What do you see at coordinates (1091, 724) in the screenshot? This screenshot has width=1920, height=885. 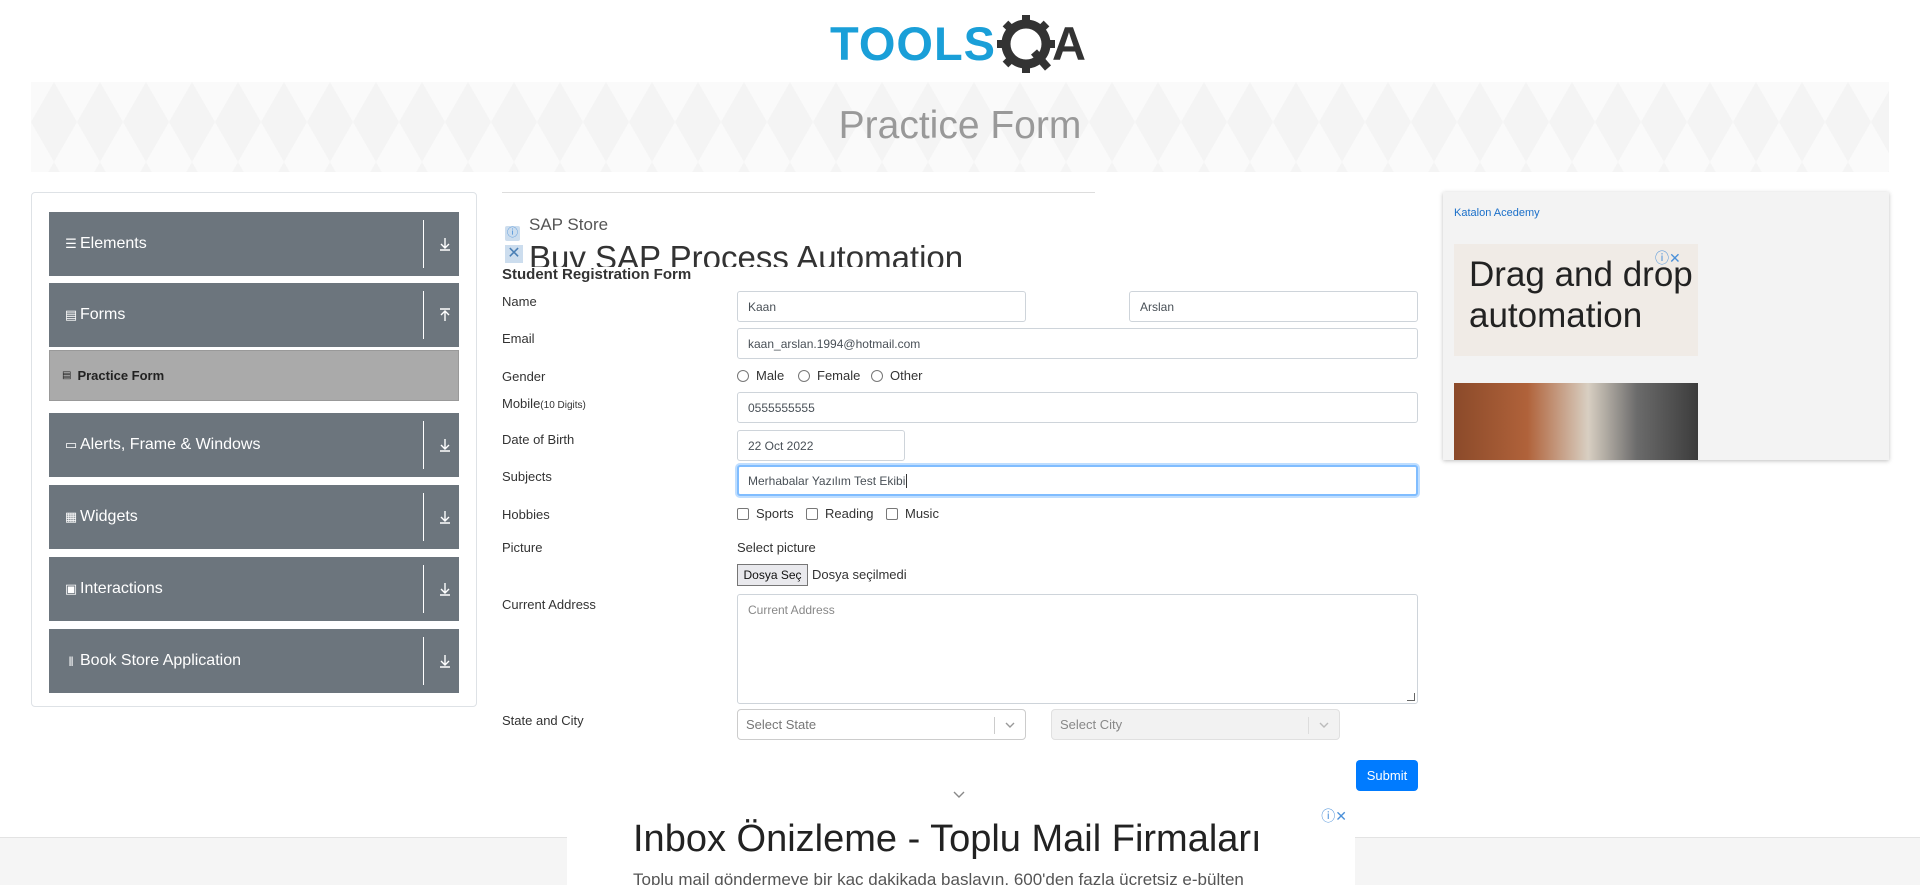 I see `city-placeholder: Select City` at bounding box center [1091, 724].